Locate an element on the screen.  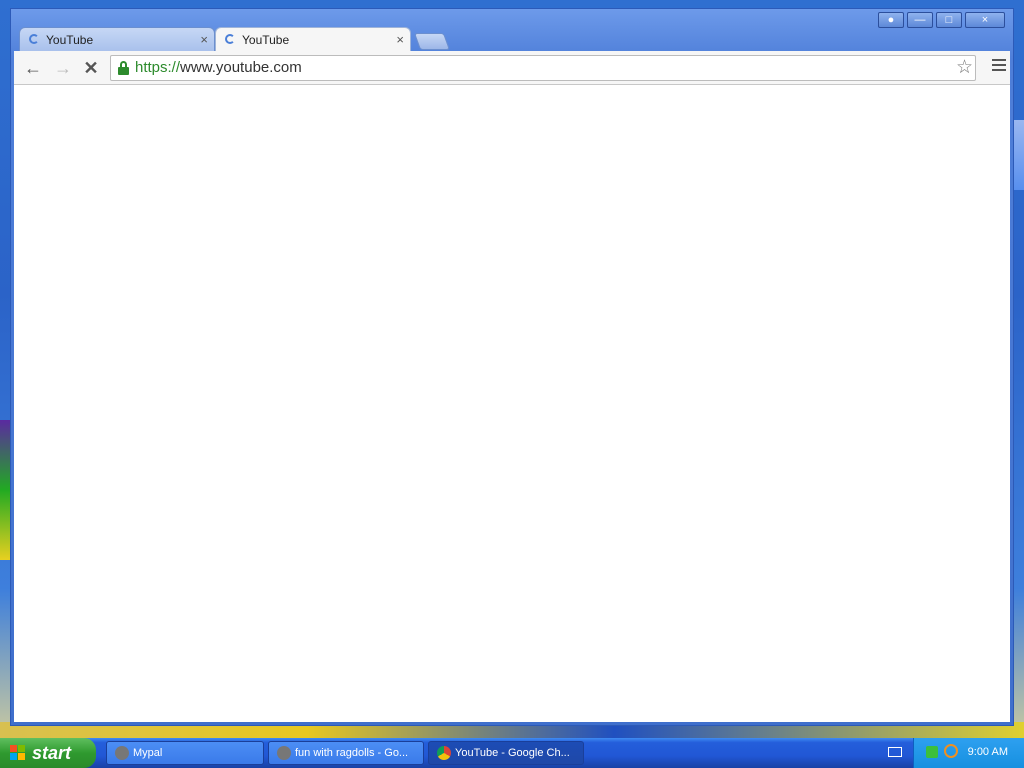
new-tab-button is located at coordinates (432, 41).